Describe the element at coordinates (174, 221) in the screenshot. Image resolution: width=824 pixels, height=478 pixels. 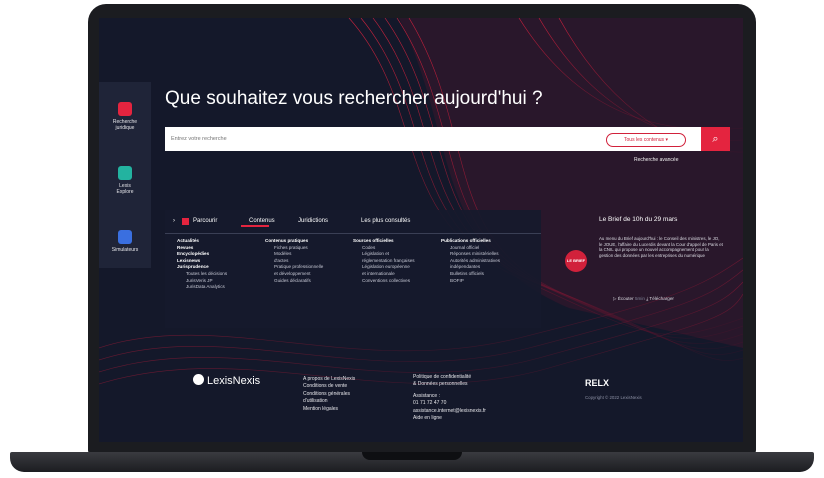
I see `chevron-right-icon: ›` at that location.